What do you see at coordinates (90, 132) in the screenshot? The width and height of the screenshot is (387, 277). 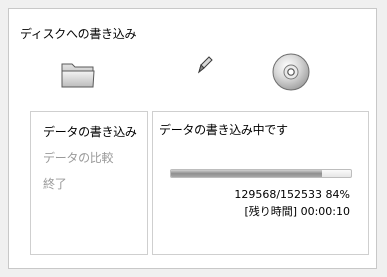 I see `step-write-data: データの書き込み` at bounding box center [90, 132].